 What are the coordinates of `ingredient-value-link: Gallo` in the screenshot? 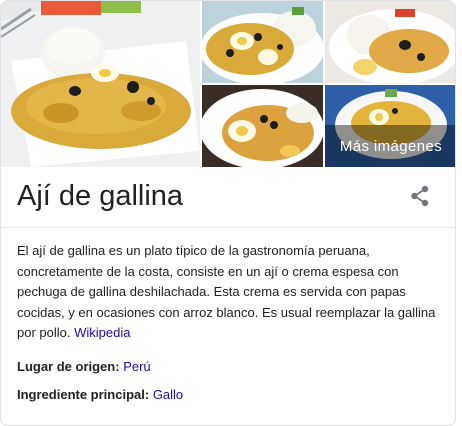 It's located at (168, 394).